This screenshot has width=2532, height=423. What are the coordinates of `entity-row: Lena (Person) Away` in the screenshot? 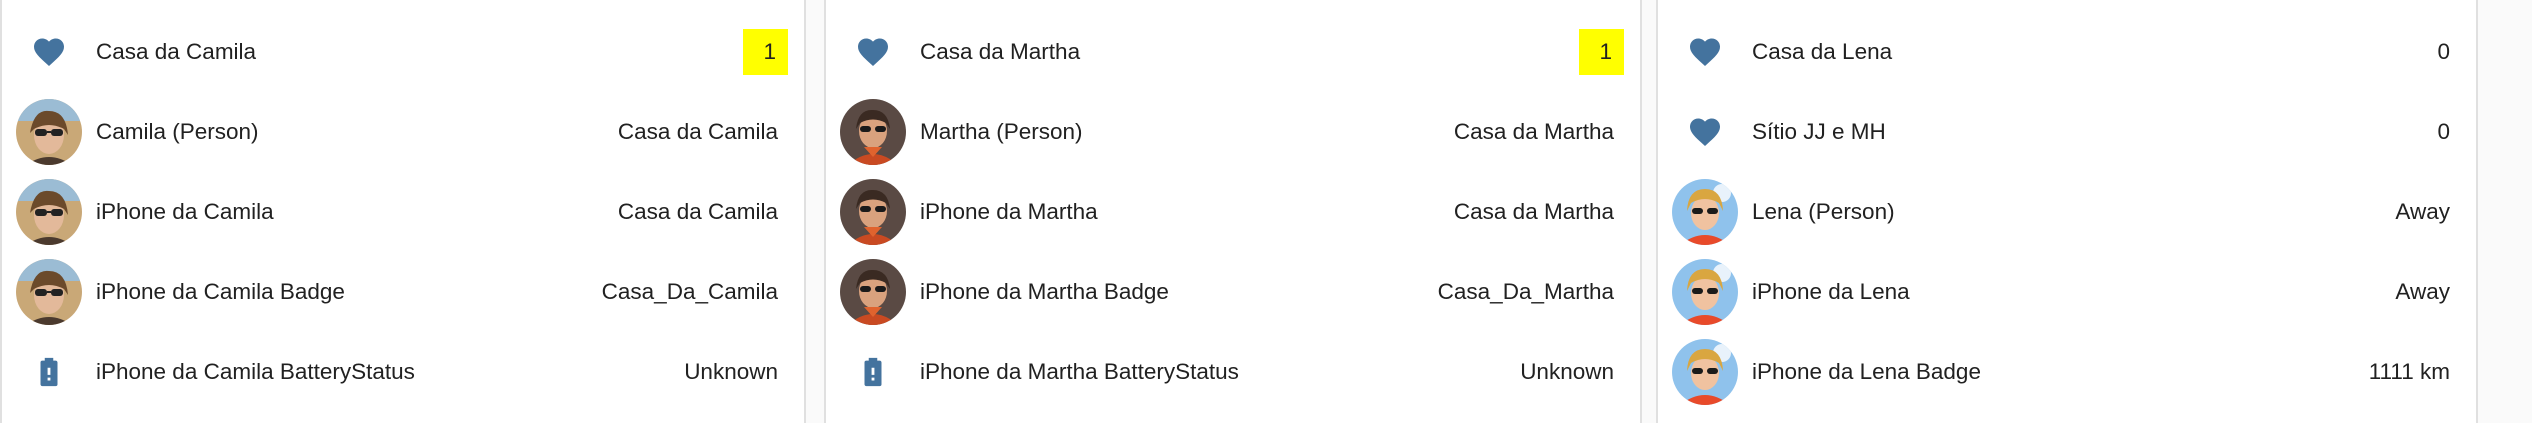 It's located at (2067, 212).